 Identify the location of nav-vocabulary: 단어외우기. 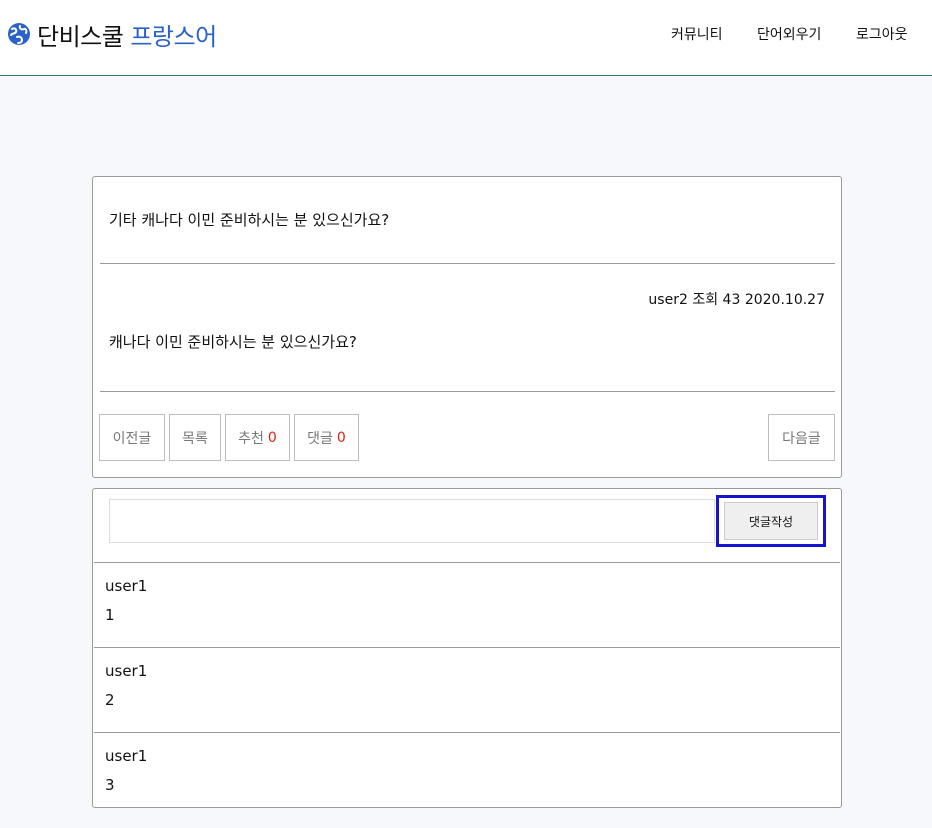
(789, 34).